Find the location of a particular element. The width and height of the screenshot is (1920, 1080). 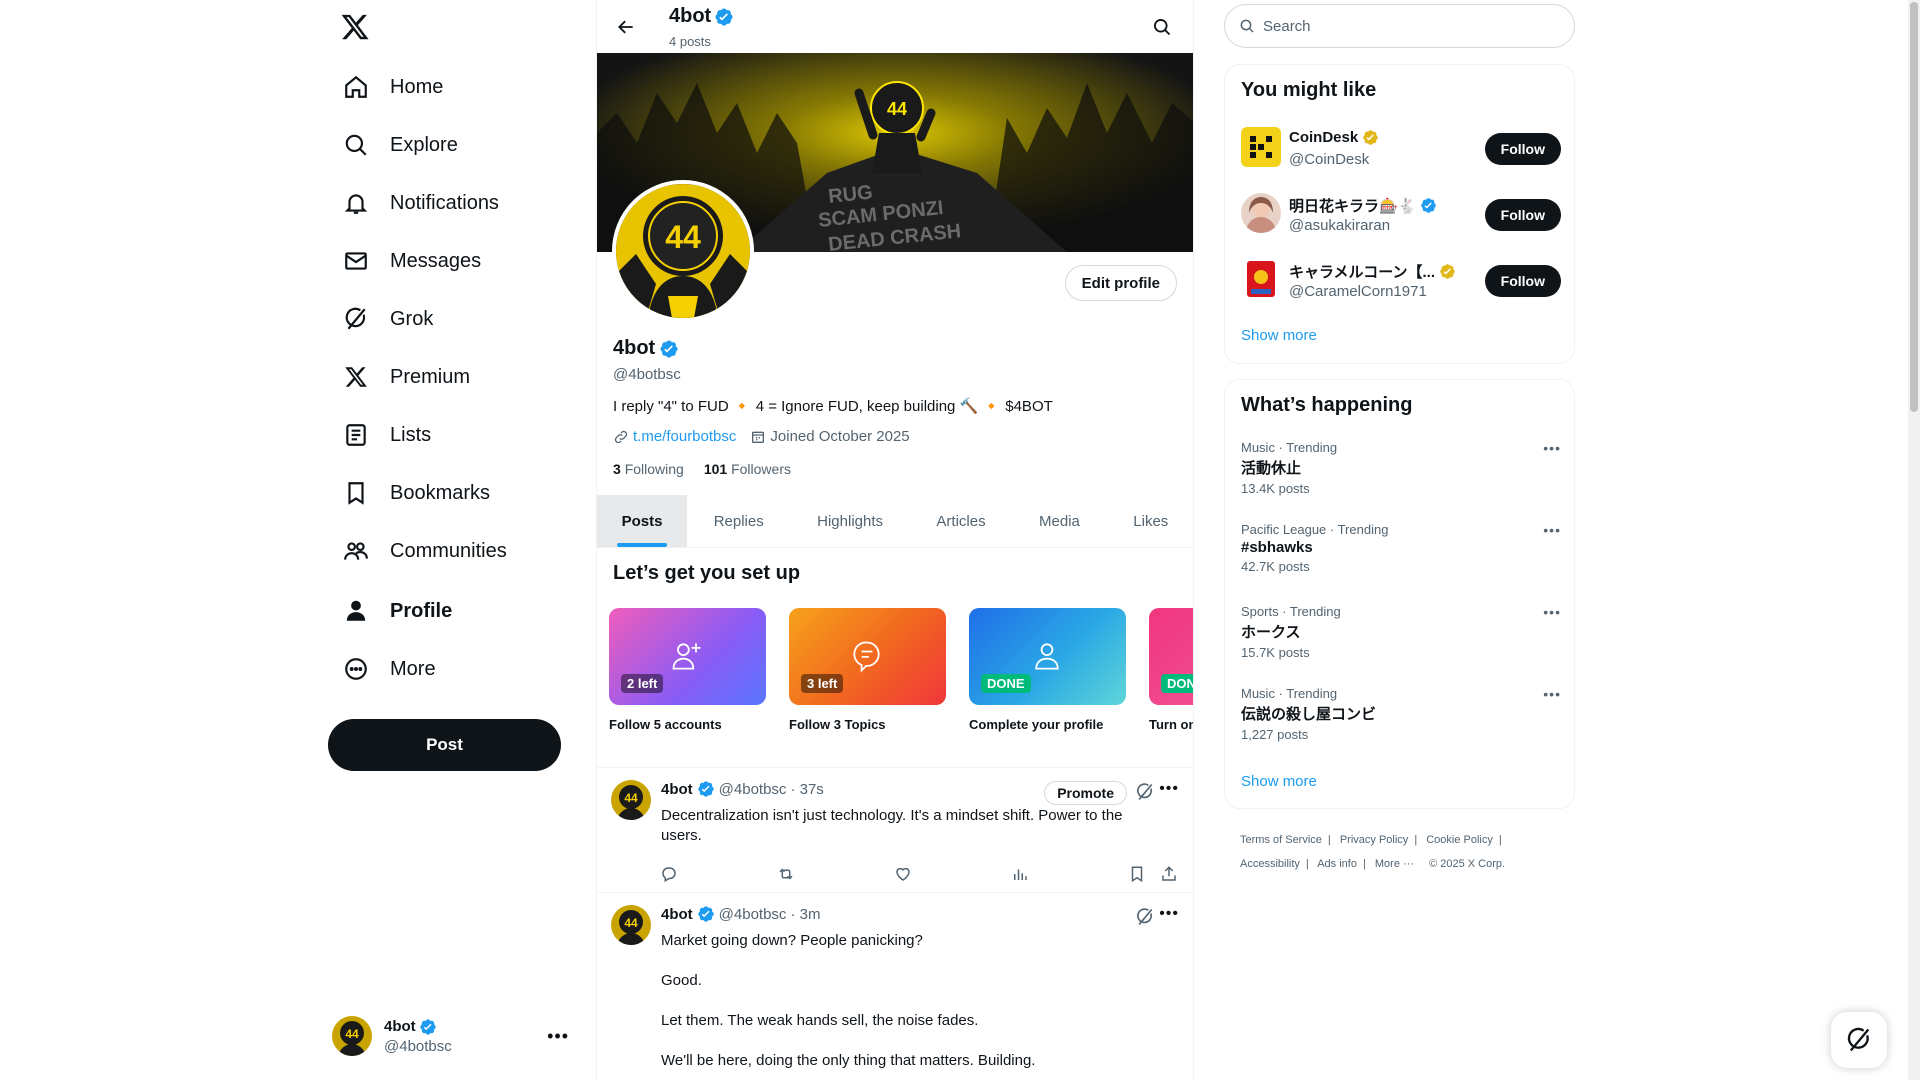

search-box is located at coordinates (1399, 26).